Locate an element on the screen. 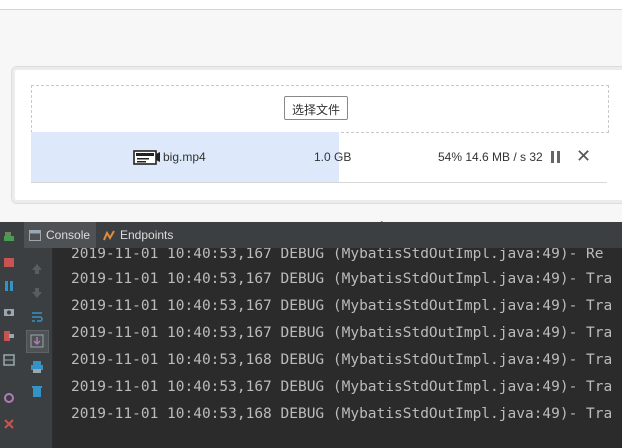 The image size is (622, 448). endpoints-icon is located at coordinates (109, 235).